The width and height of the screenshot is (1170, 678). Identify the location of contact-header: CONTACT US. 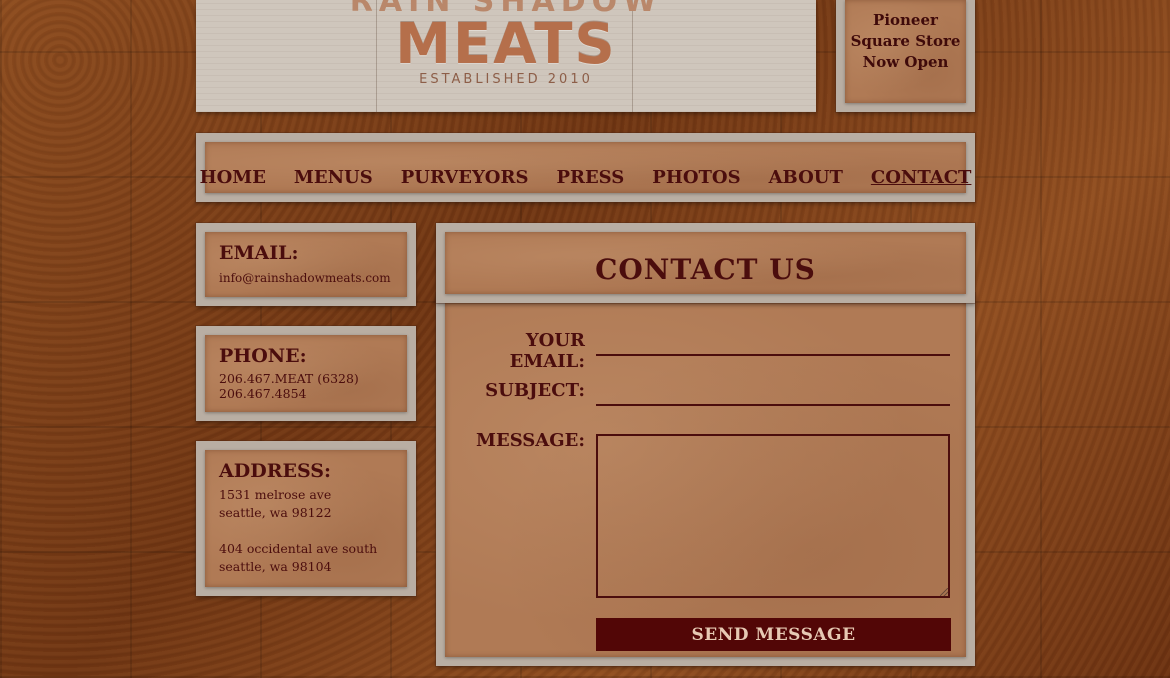
(705, 263).